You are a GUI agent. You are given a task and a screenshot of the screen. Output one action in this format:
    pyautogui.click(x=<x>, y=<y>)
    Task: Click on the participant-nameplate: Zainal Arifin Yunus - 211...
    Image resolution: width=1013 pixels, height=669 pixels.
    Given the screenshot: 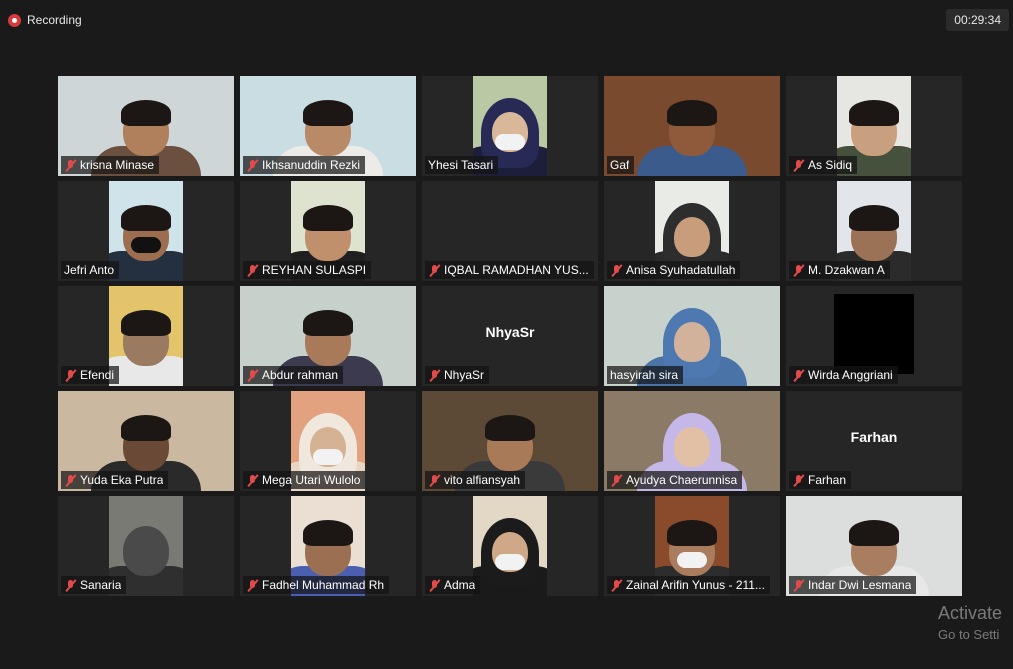 What is the action you would take?
    pyautogui.click(x=688, y=585)
    